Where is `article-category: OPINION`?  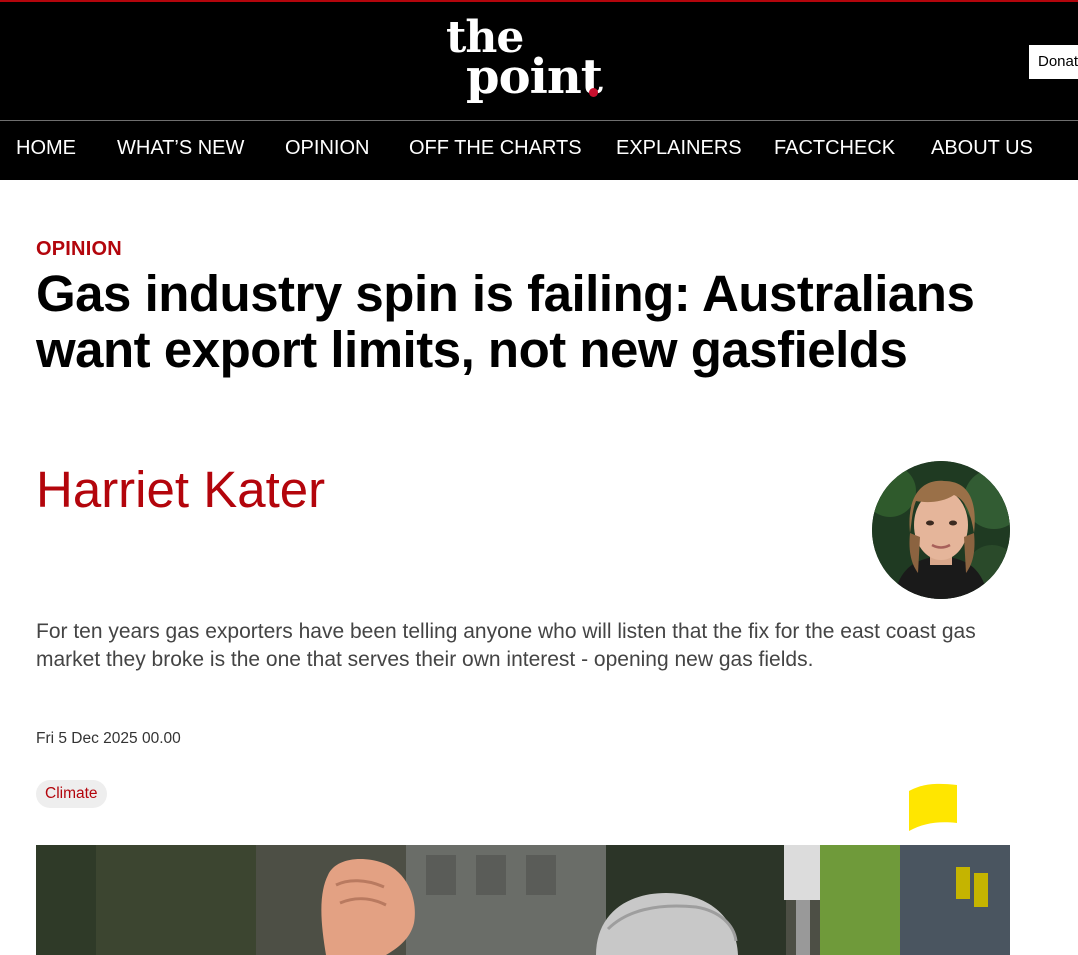 article-category: OPINION is located at coordinates (79, 249).